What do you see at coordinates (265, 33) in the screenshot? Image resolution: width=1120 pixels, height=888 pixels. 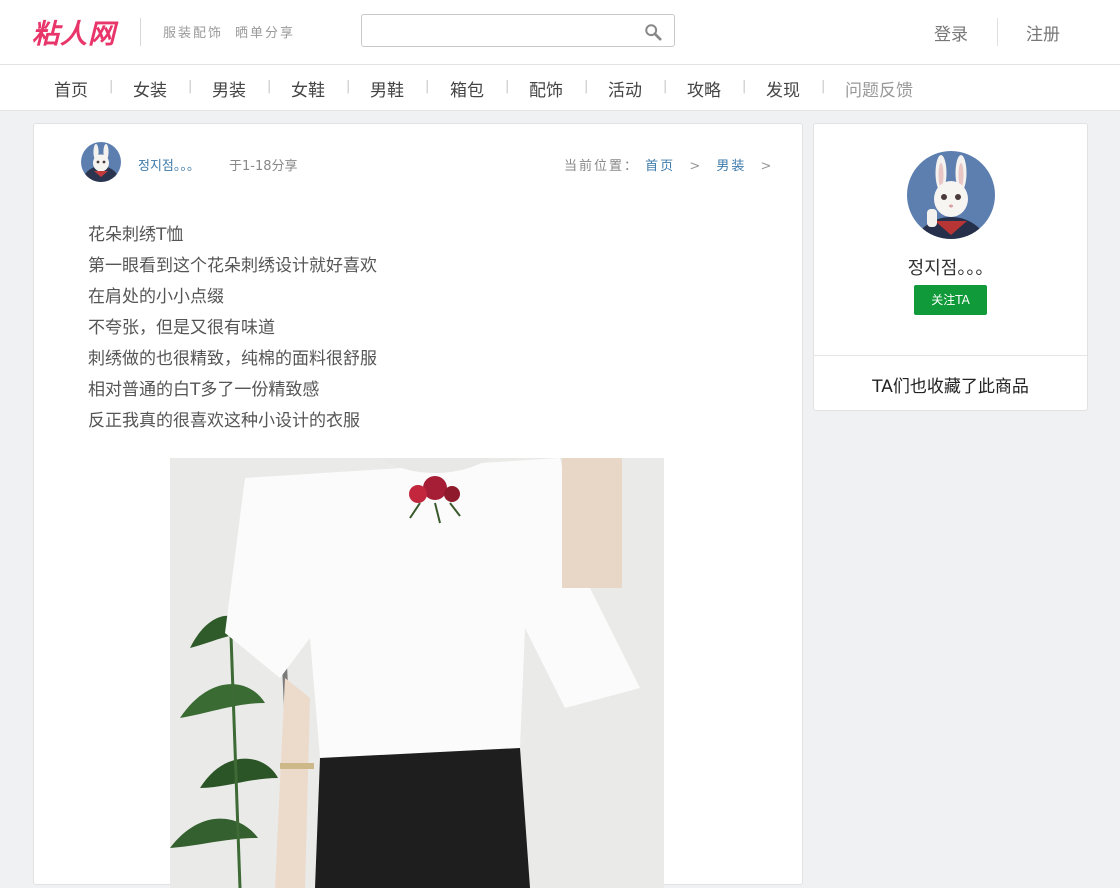 I see `slogan-text-2: 晒单分享` at bounding box center [265, 33].